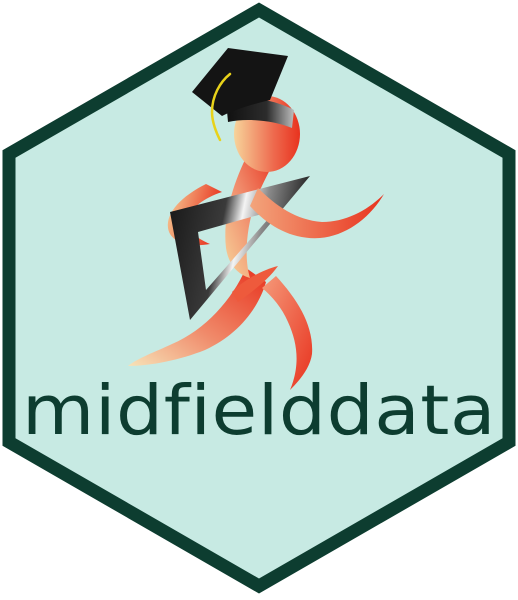  I want to click on logo-wordmark: midfielddata, so click(259, 411).